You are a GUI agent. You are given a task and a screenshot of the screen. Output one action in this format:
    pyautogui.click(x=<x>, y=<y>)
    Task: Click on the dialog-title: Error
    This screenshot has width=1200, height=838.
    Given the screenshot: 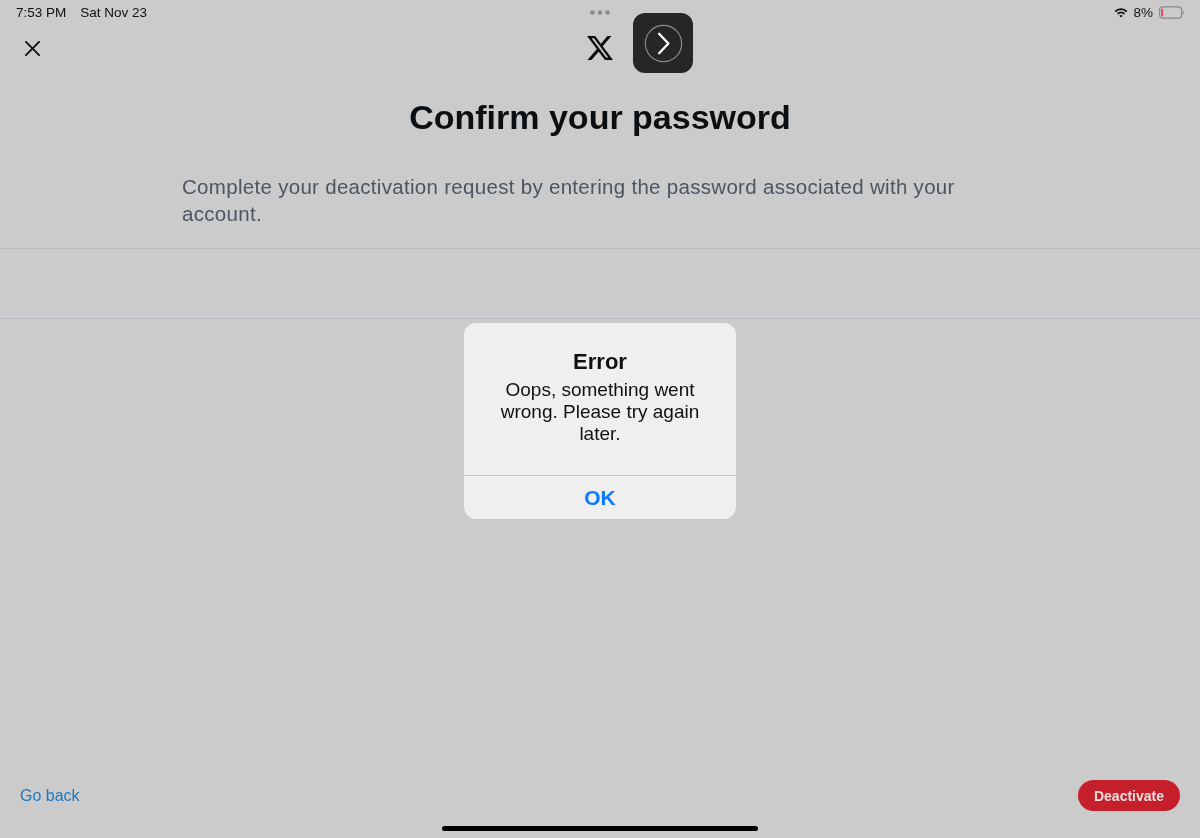 What is the action you would take?
    pyautogui.click(x=600, y=362)
    